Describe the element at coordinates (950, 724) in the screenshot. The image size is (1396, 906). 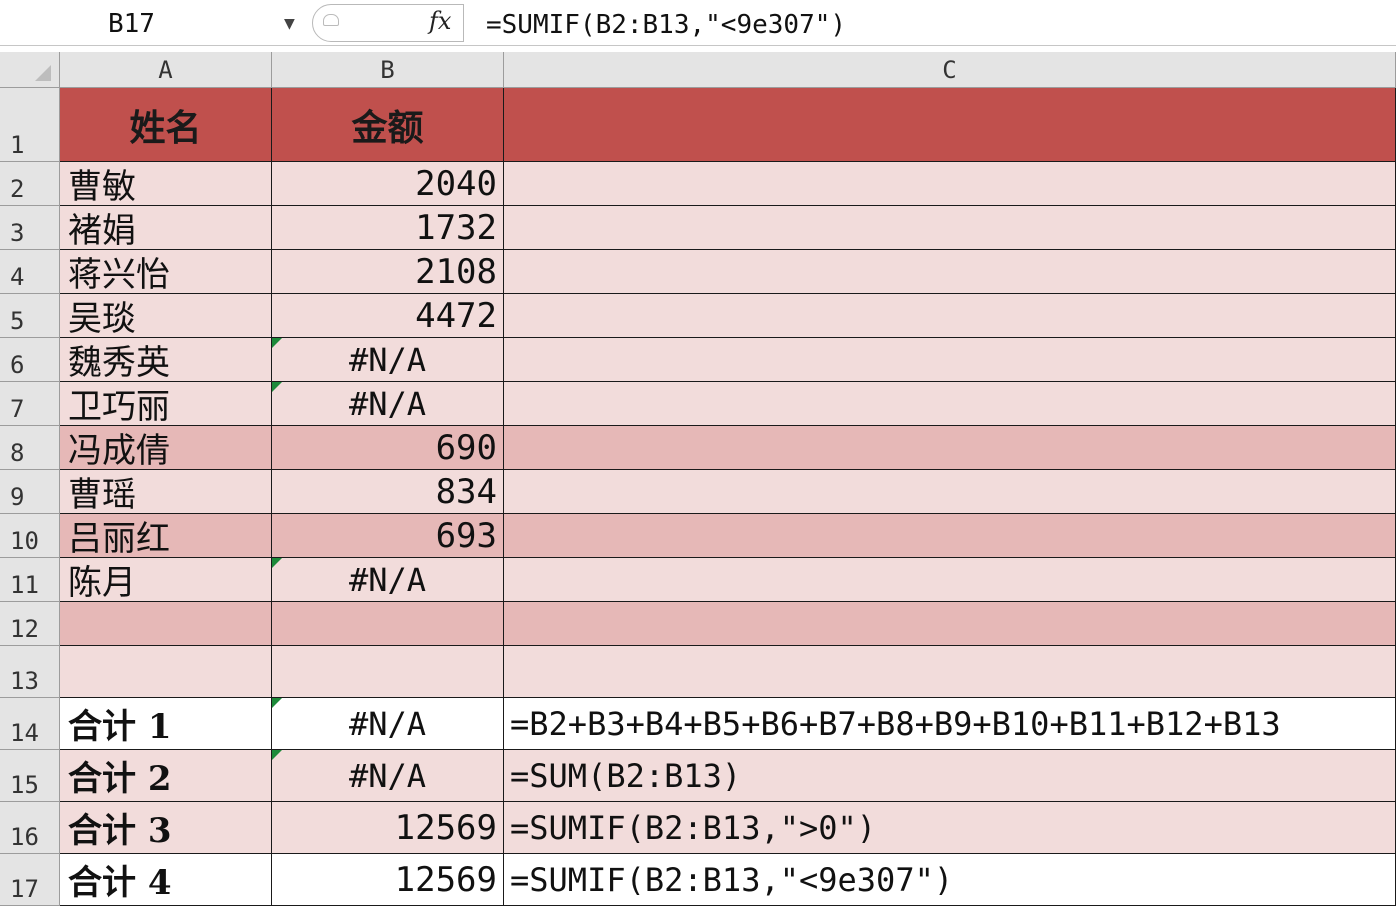
I see `cell-c14: =B2+B3+B4+B5+B6+B7+B8+B9+B10+B11+B12+B13` at that location.